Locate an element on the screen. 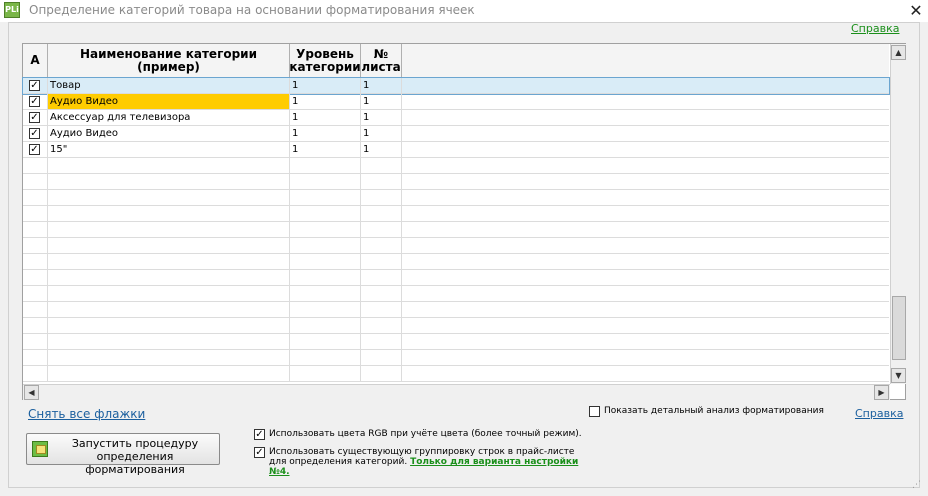 The image size is (928, 496). help-link-bottom: Справка is located at coordinates (879, 413).